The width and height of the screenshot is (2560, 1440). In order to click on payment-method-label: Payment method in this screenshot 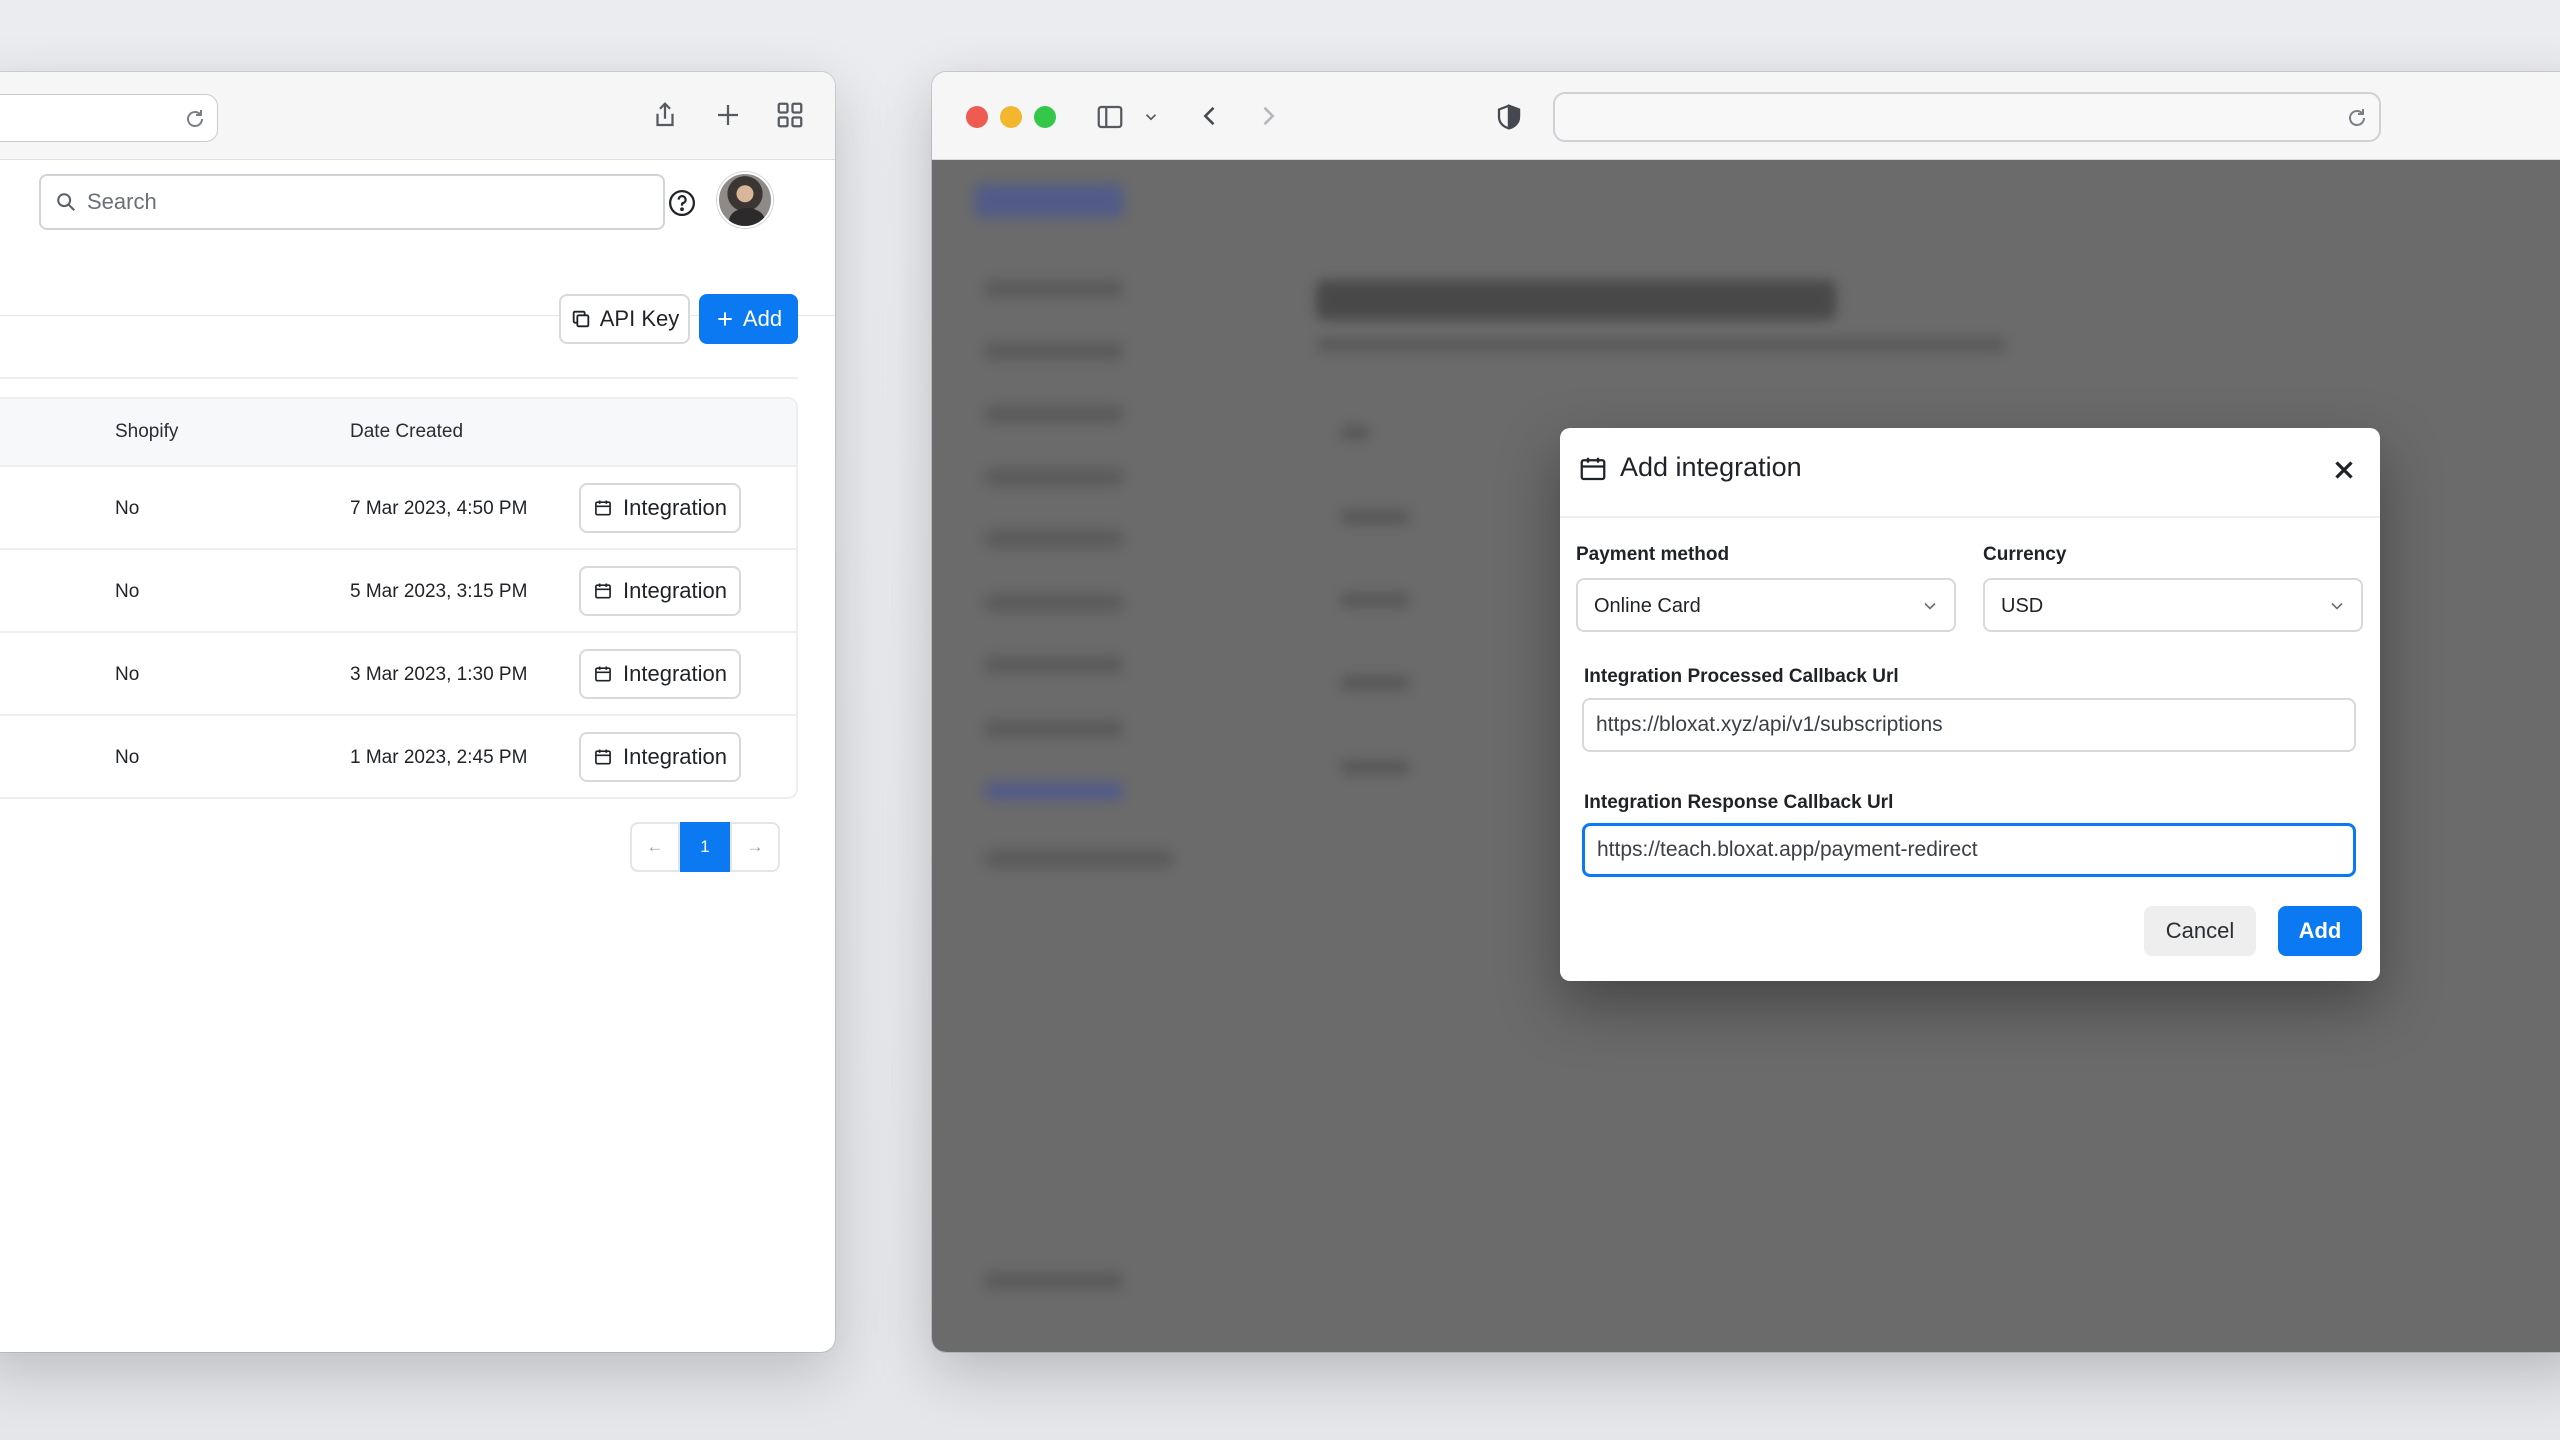, I will do `click(1653, 554)`.